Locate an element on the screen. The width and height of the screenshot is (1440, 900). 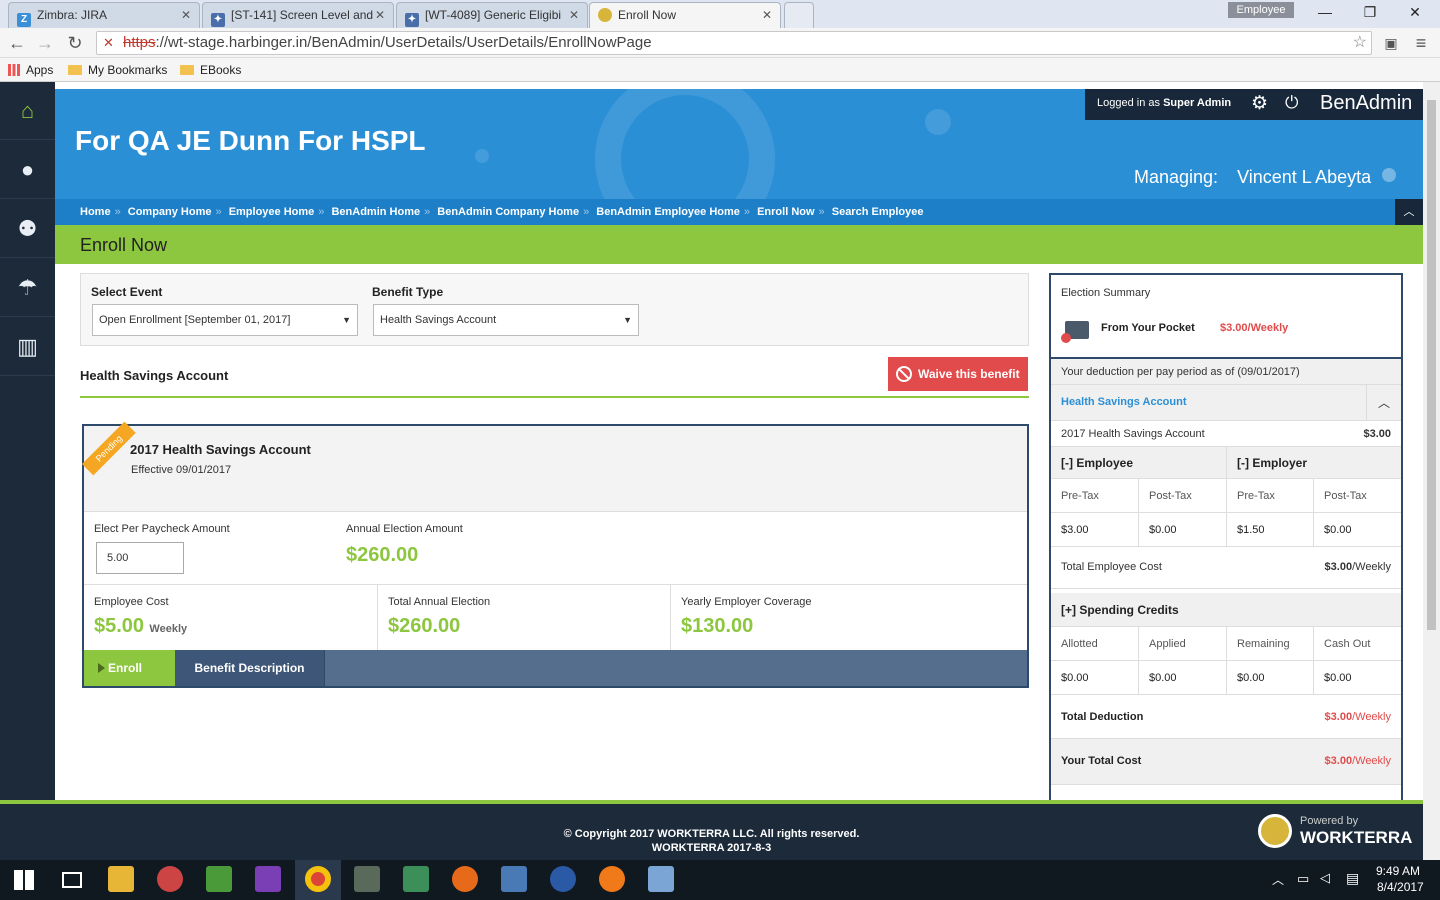
clock-date: 8/4/2017 is located at coordinates (1400, 887).